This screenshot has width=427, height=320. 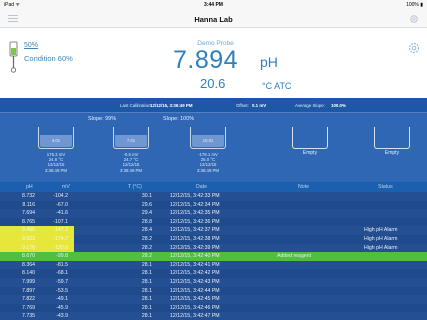 I want to click on cell-temperature: 30.1, so click(x=146, y=196).